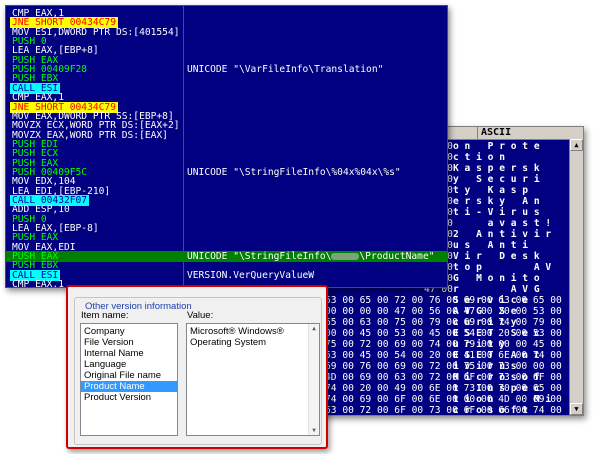 The height and width of the screenshot is (454, 600). I want to click on ascii-text: c u r i t y, so click(485, 322).